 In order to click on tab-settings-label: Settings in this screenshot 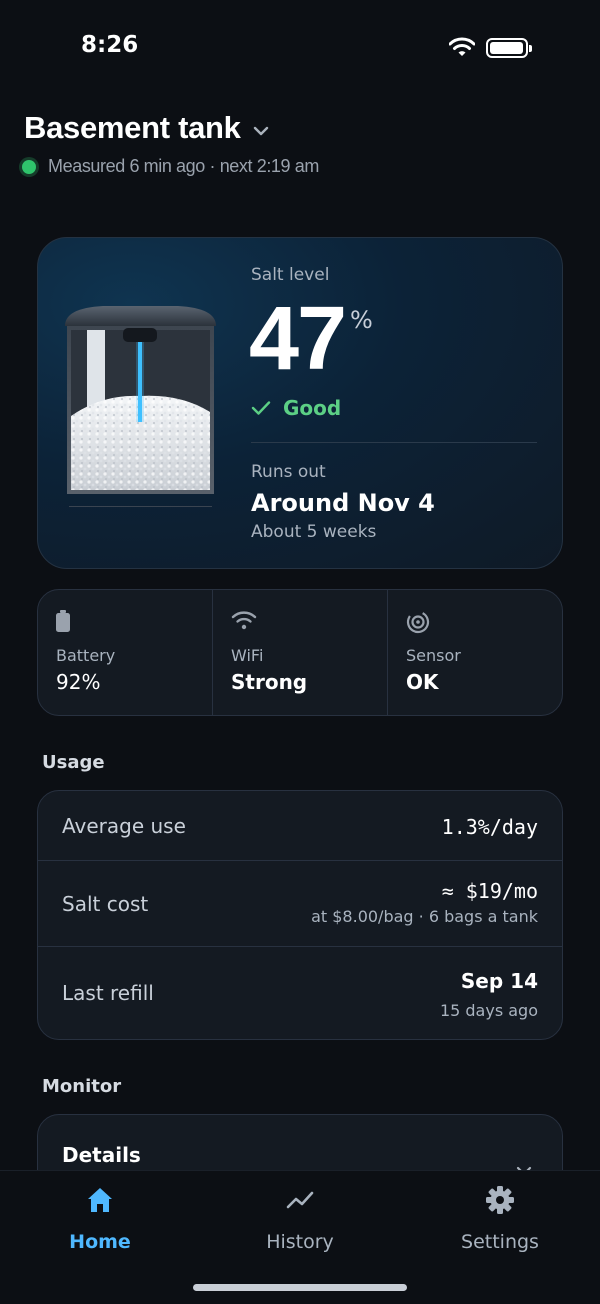, I will do `click(500, 1242)`.